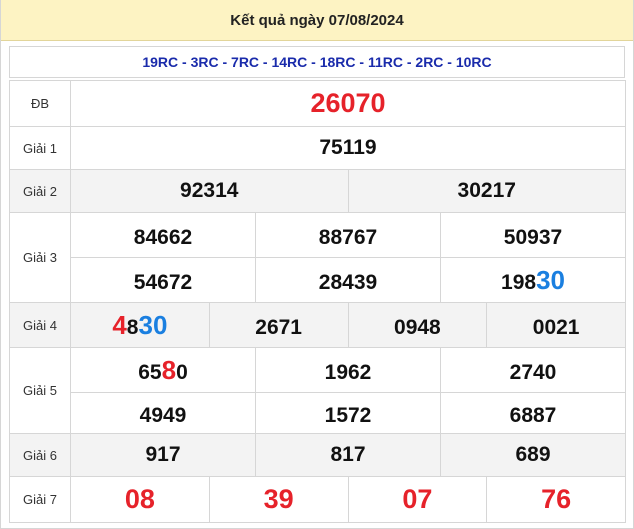 This screenshot has height=529, width=634. I want to click on row-prize-2: Giải 2 92314 30217, so click(317, 191).